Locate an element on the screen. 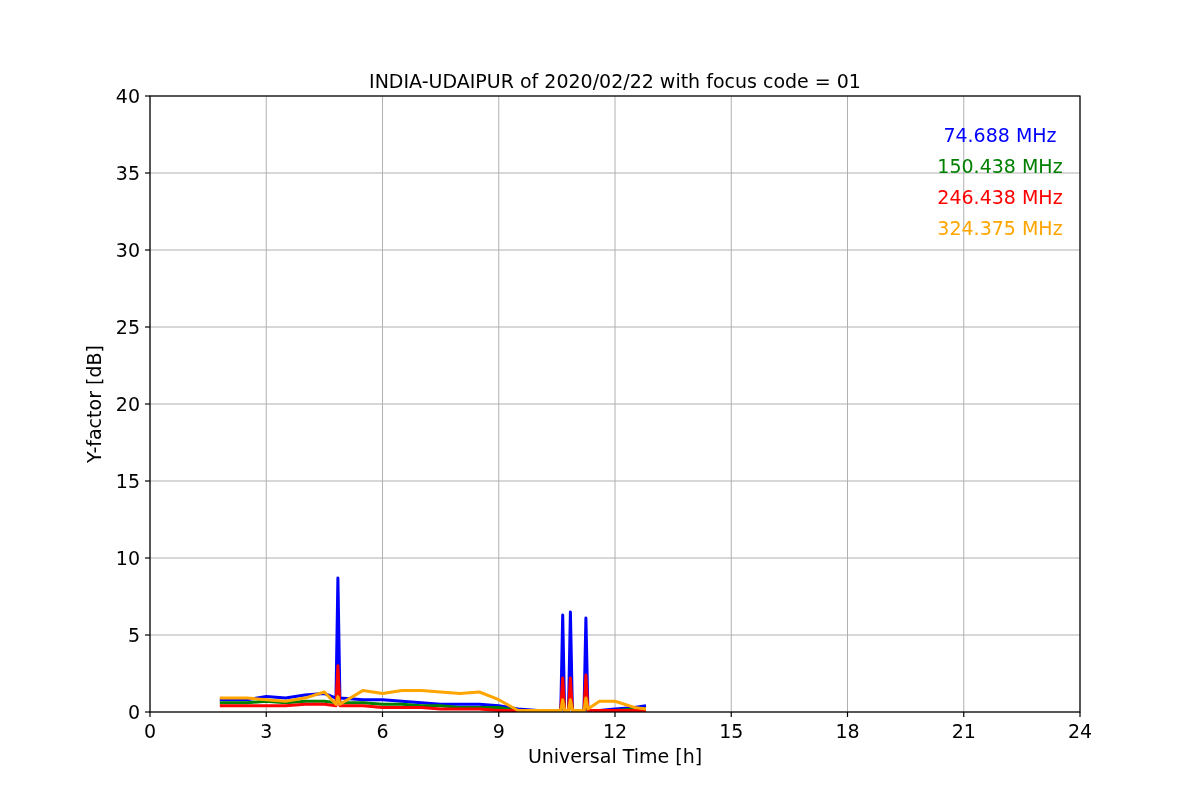  tick-label: 10 is located at coordinates (127, 558).